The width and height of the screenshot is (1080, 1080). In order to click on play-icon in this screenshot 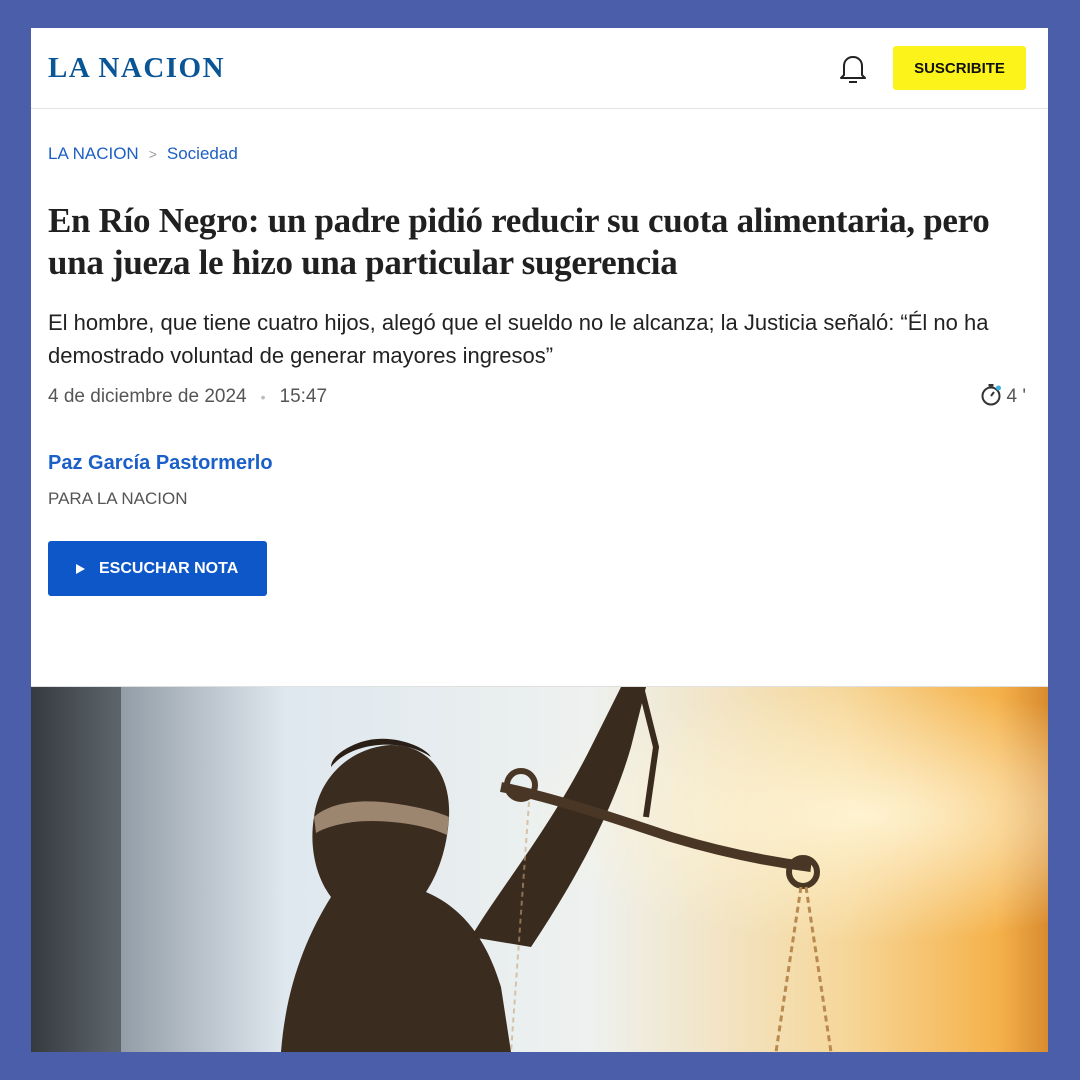, I will do `click(80, 568)`.